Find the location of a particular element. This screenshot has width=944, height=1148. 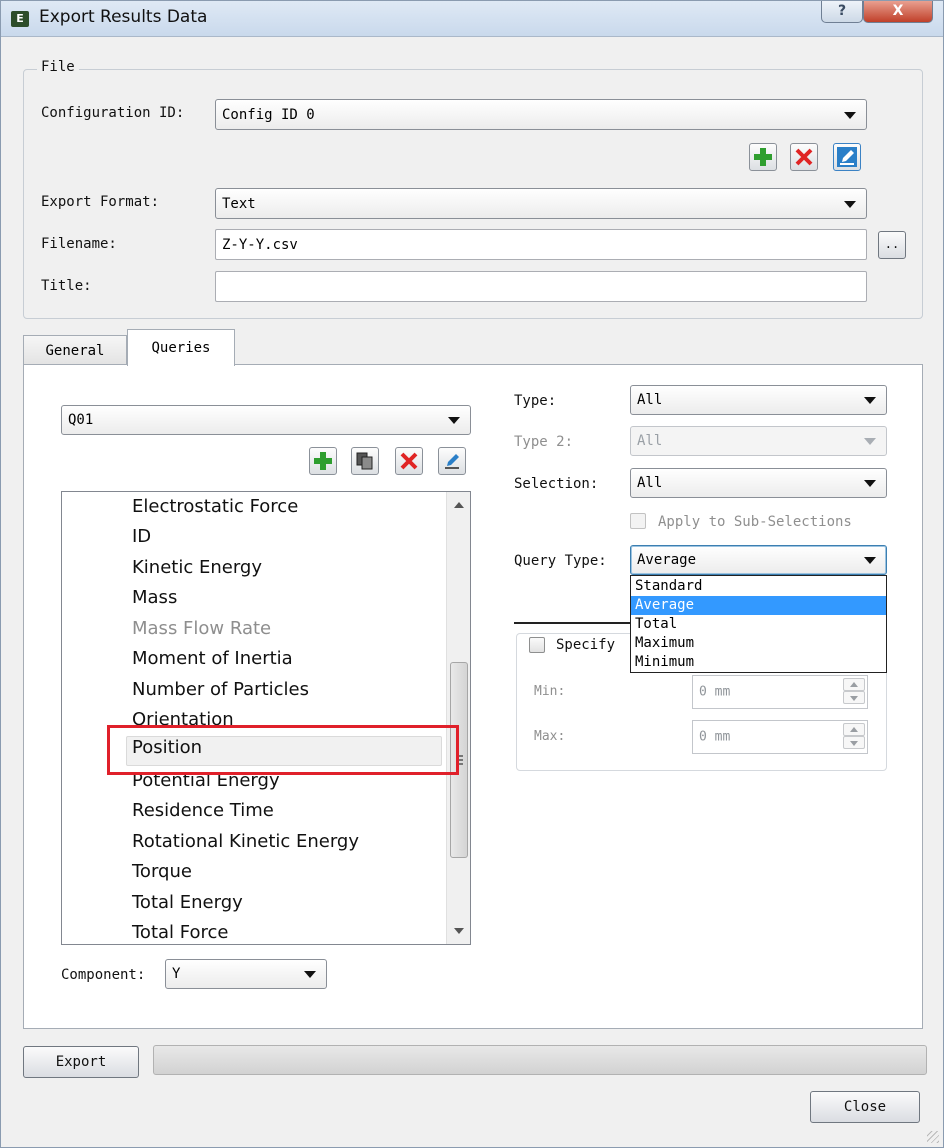

query-type-dropdown-list: Standard Average Total Maximum Minimum is located at coordinates (758, 624).